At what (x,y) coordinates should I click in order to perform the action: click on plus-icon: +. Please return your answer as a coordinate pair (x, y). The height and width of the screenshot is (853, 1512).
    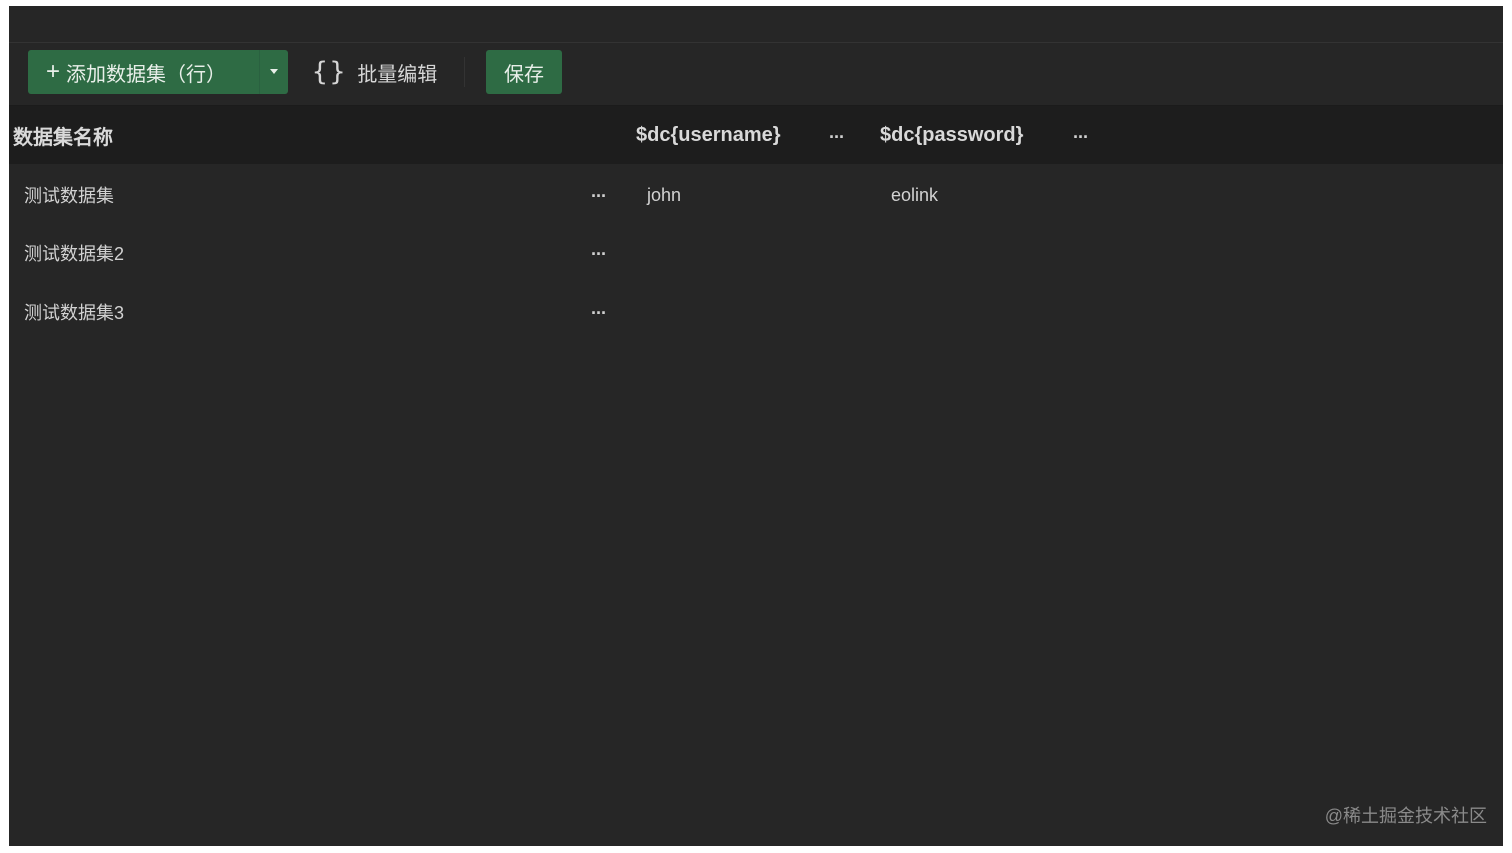
    Looking at the image, I should click on (53, 71).